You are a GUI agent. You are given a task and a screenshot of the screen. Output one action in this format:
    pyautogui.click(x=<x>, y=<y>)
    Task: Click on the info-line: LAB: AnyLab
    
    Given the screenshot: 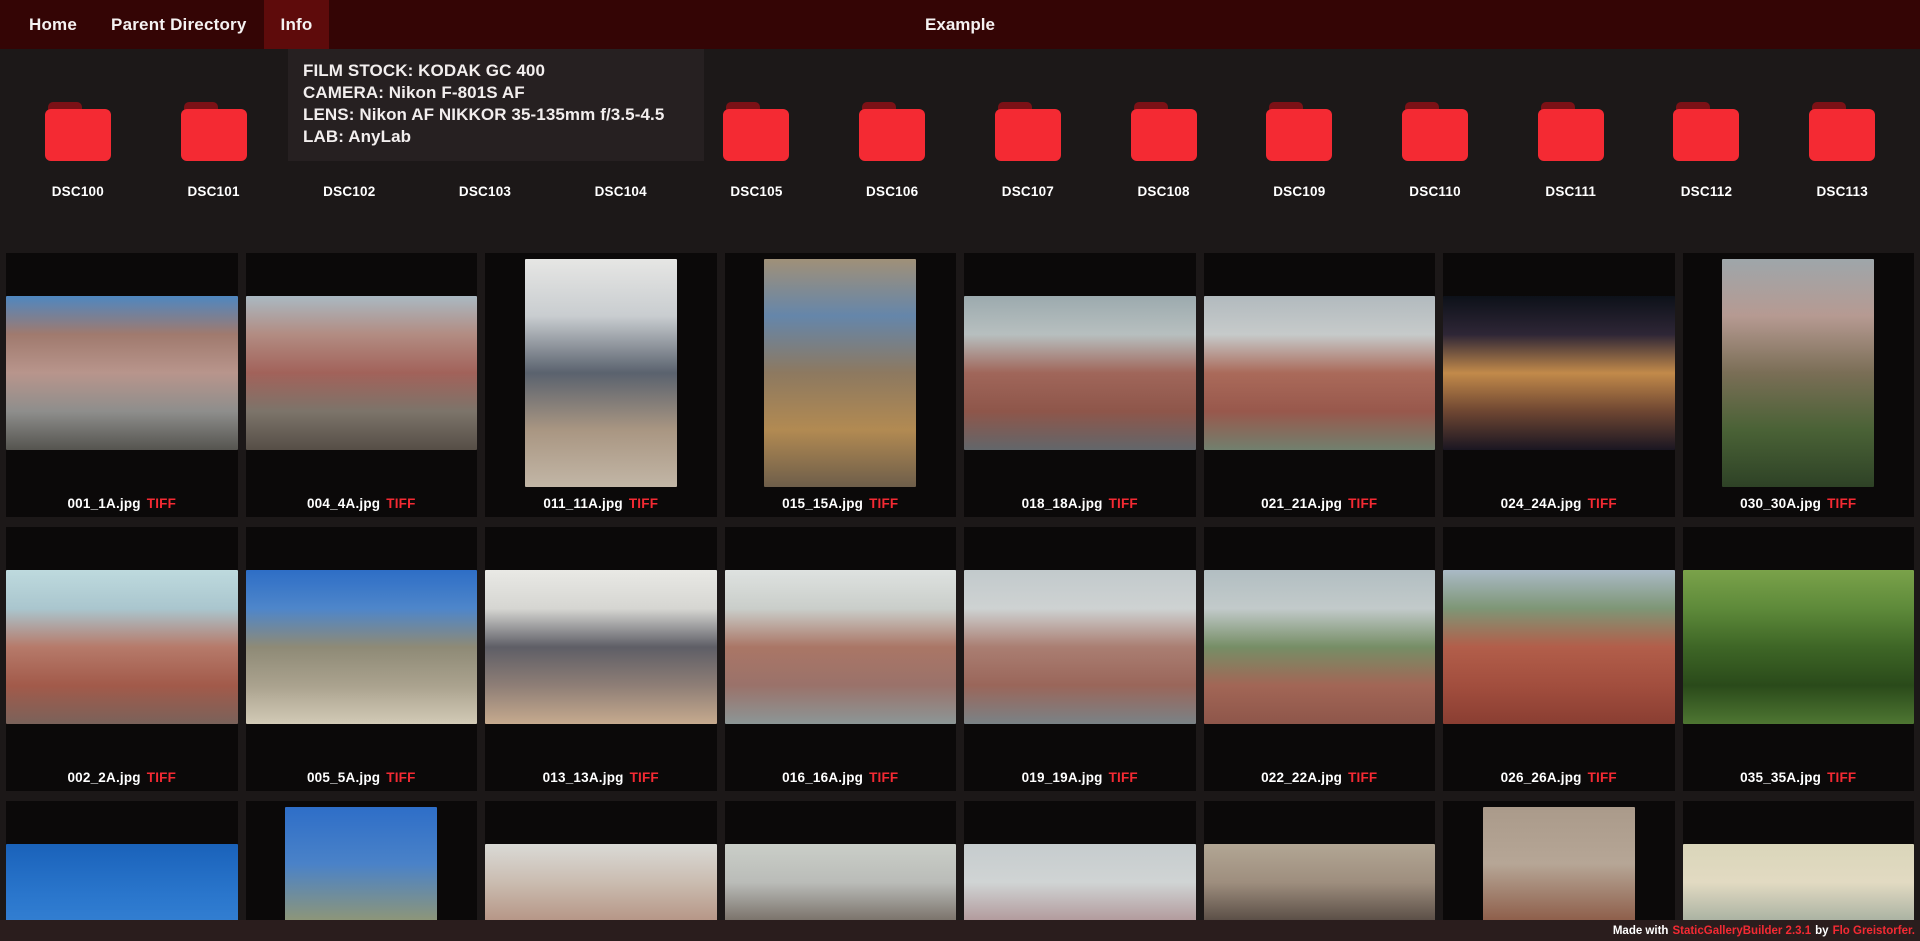 What is the action you would take?
    pyautogui.click(x=357, y=136)
    